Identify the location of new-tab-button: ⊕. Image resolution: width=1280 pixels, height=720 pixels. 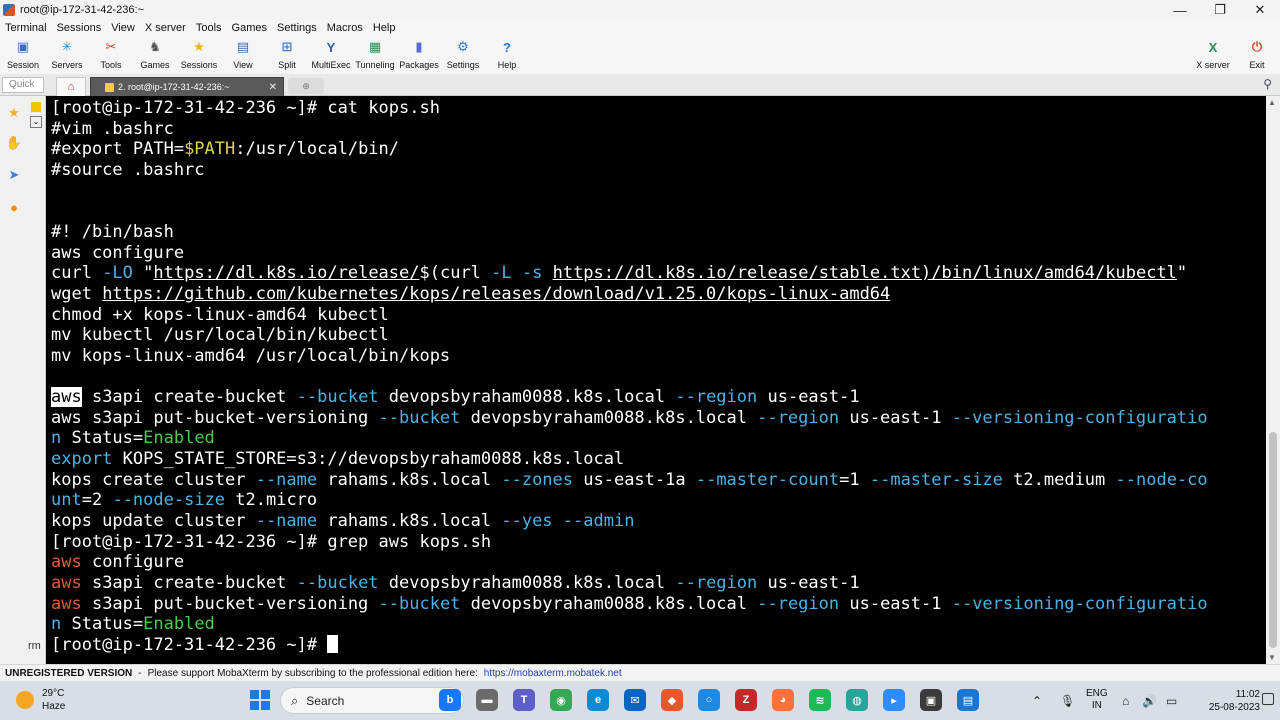
(306, 86).